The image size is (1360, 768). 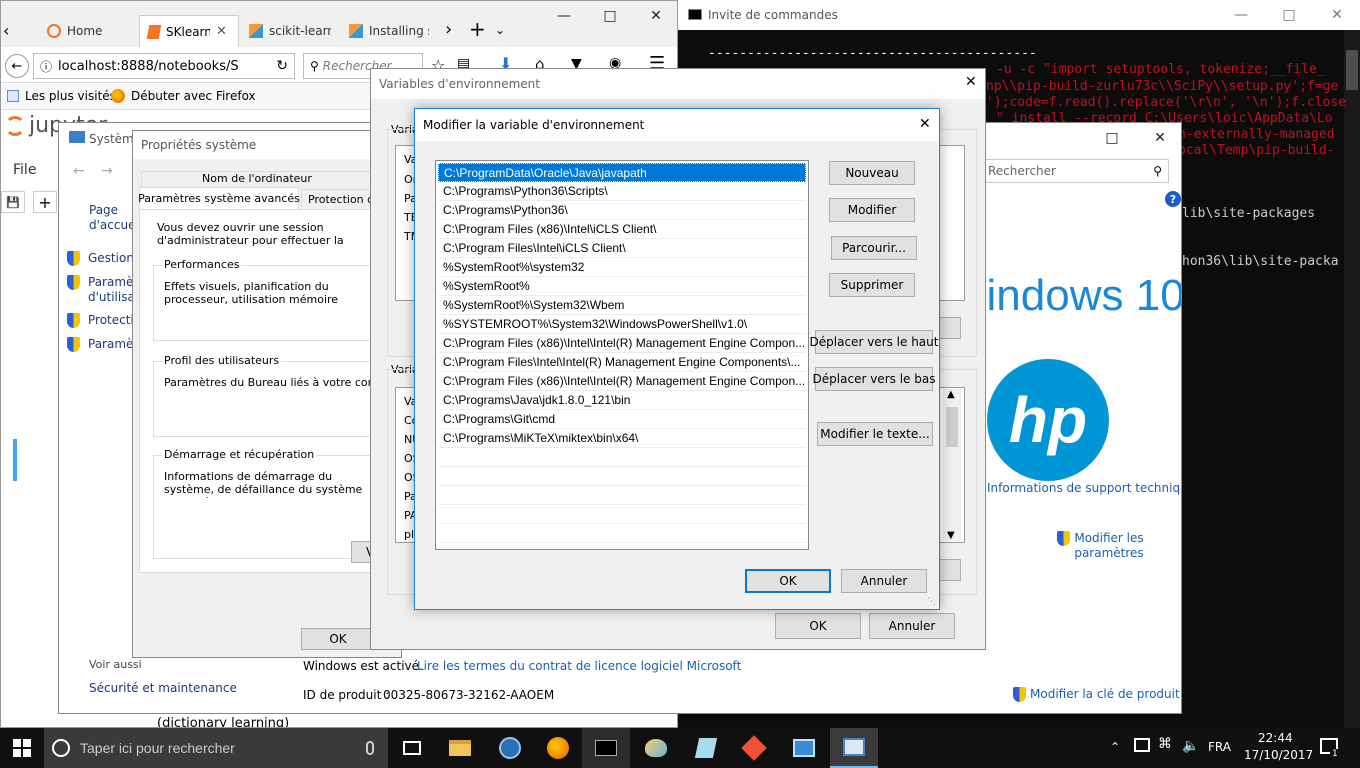 What do you see at coordinates (13, 202) in the screenshot?
I see `save-icon: 💾` at bounding box center [13, 202].